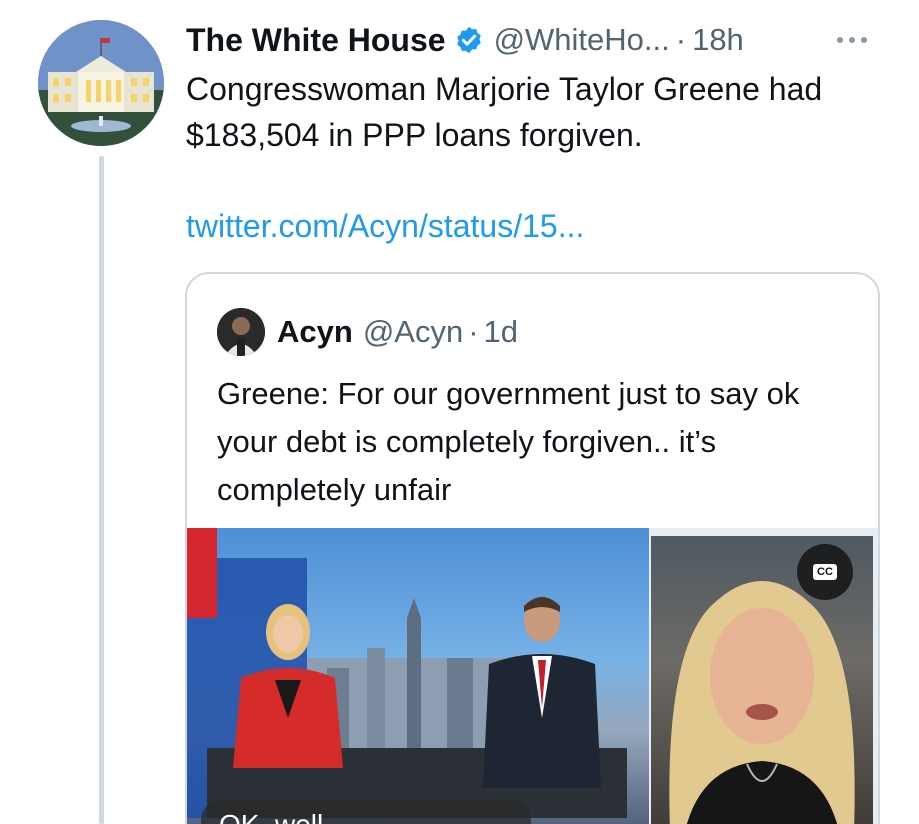  I want to click on acyn-avatar, so click(241, 332).